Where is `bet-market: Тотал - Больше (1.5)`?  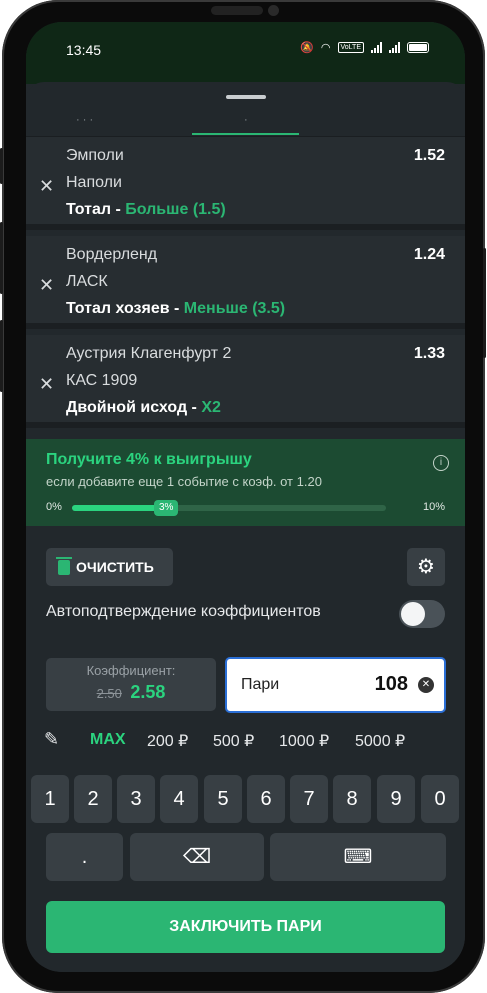
bet-market: Тотал - Больше (1.5) is located at coordinates (146, 210).